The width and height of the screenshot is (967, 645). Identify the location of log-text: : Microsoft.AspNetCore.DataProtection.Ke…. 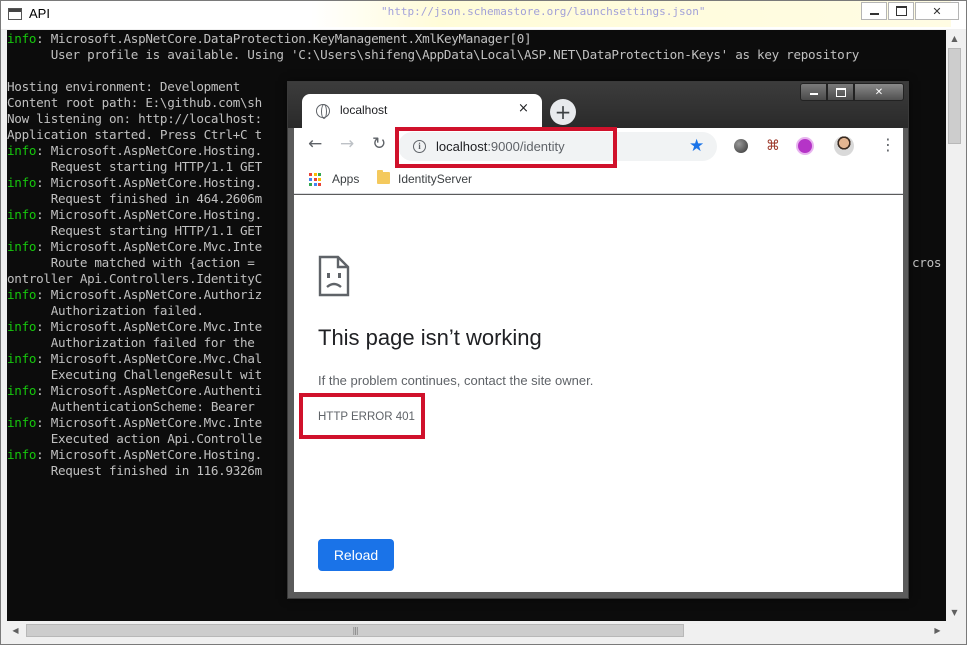
(284, 38).